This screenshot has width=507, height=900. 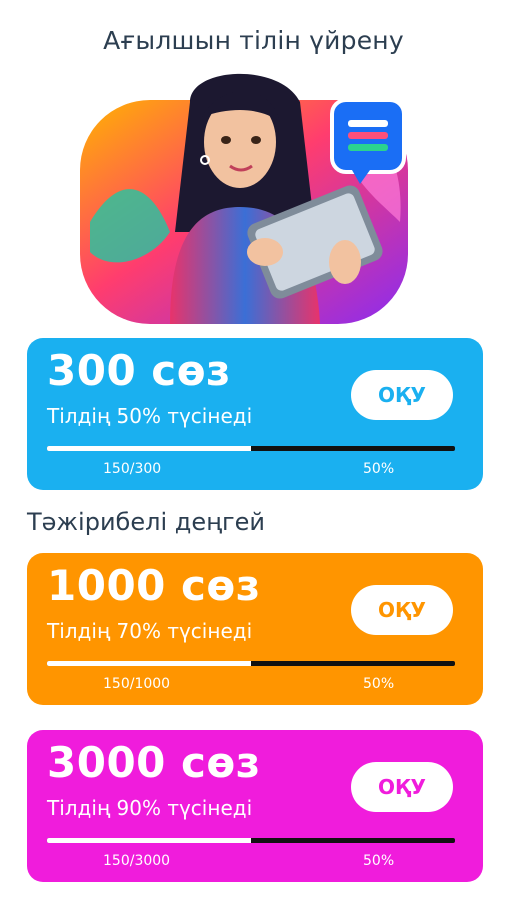 What do you see at coordinates (132, 469) in the screenshot?
I see `progress-count: 150/300` at bounding box center [132, 469].